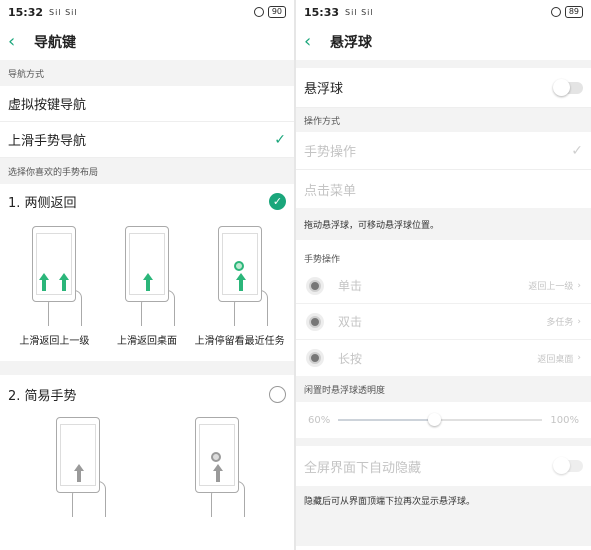 The height and width of the screenshot is (550, 591). I want to click on selected-check-icon: ✓, so click(277, 201).